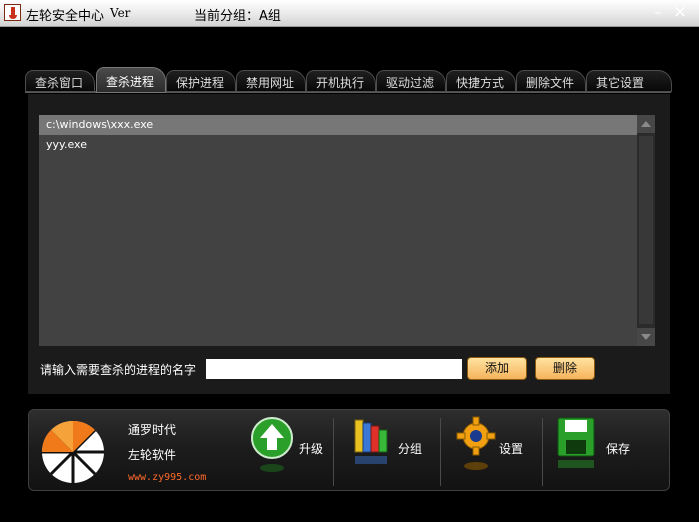  I want to click on upgrade-button: 升级, so click(290, 446).